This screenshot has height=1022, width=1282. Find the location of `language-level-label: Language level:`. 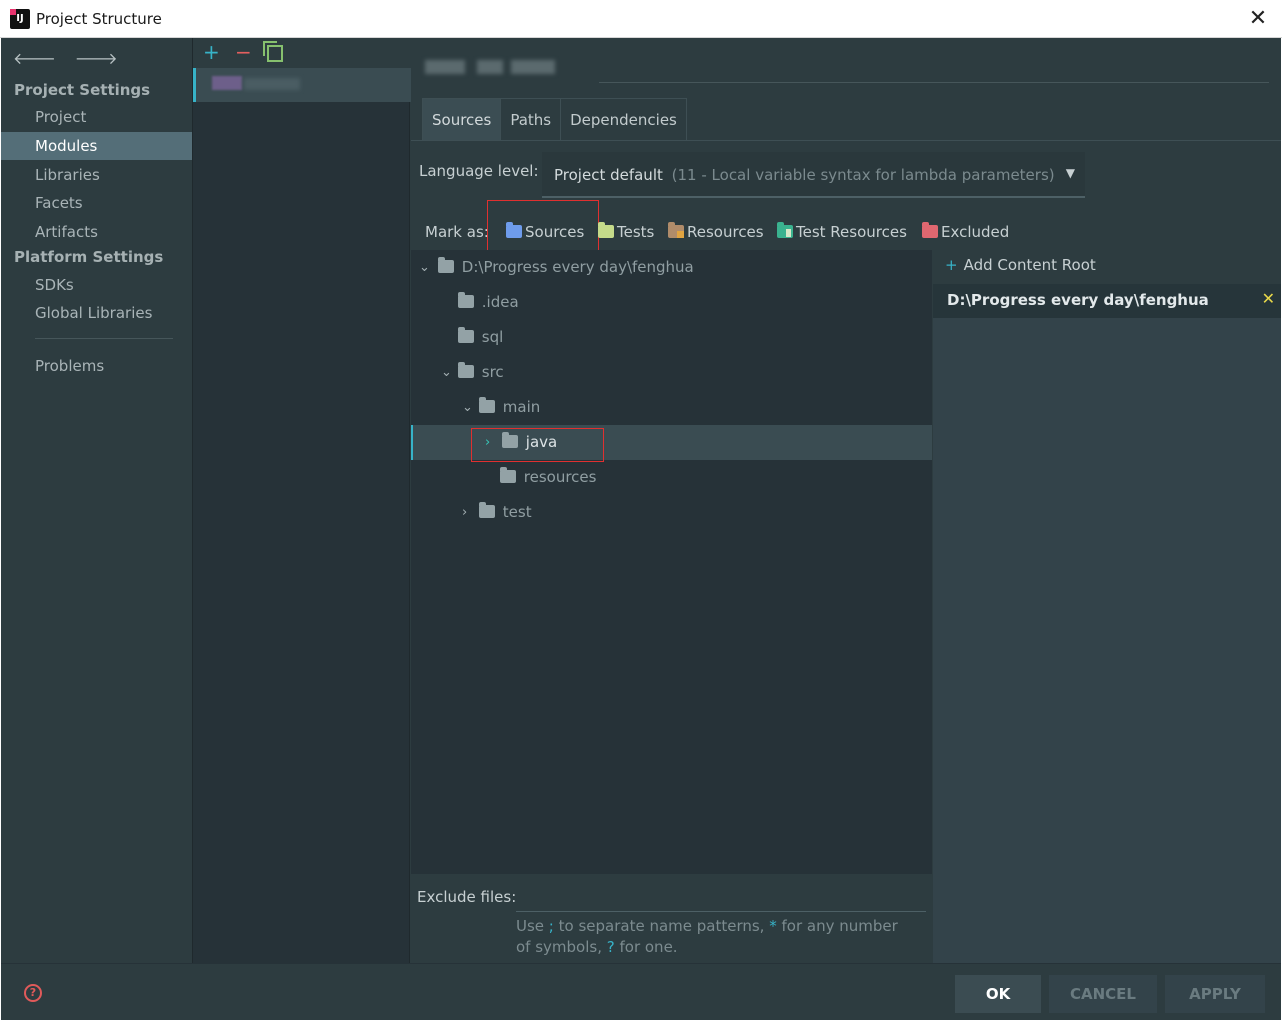

language-level-label: Language level: is located at coordinates (479, 171).